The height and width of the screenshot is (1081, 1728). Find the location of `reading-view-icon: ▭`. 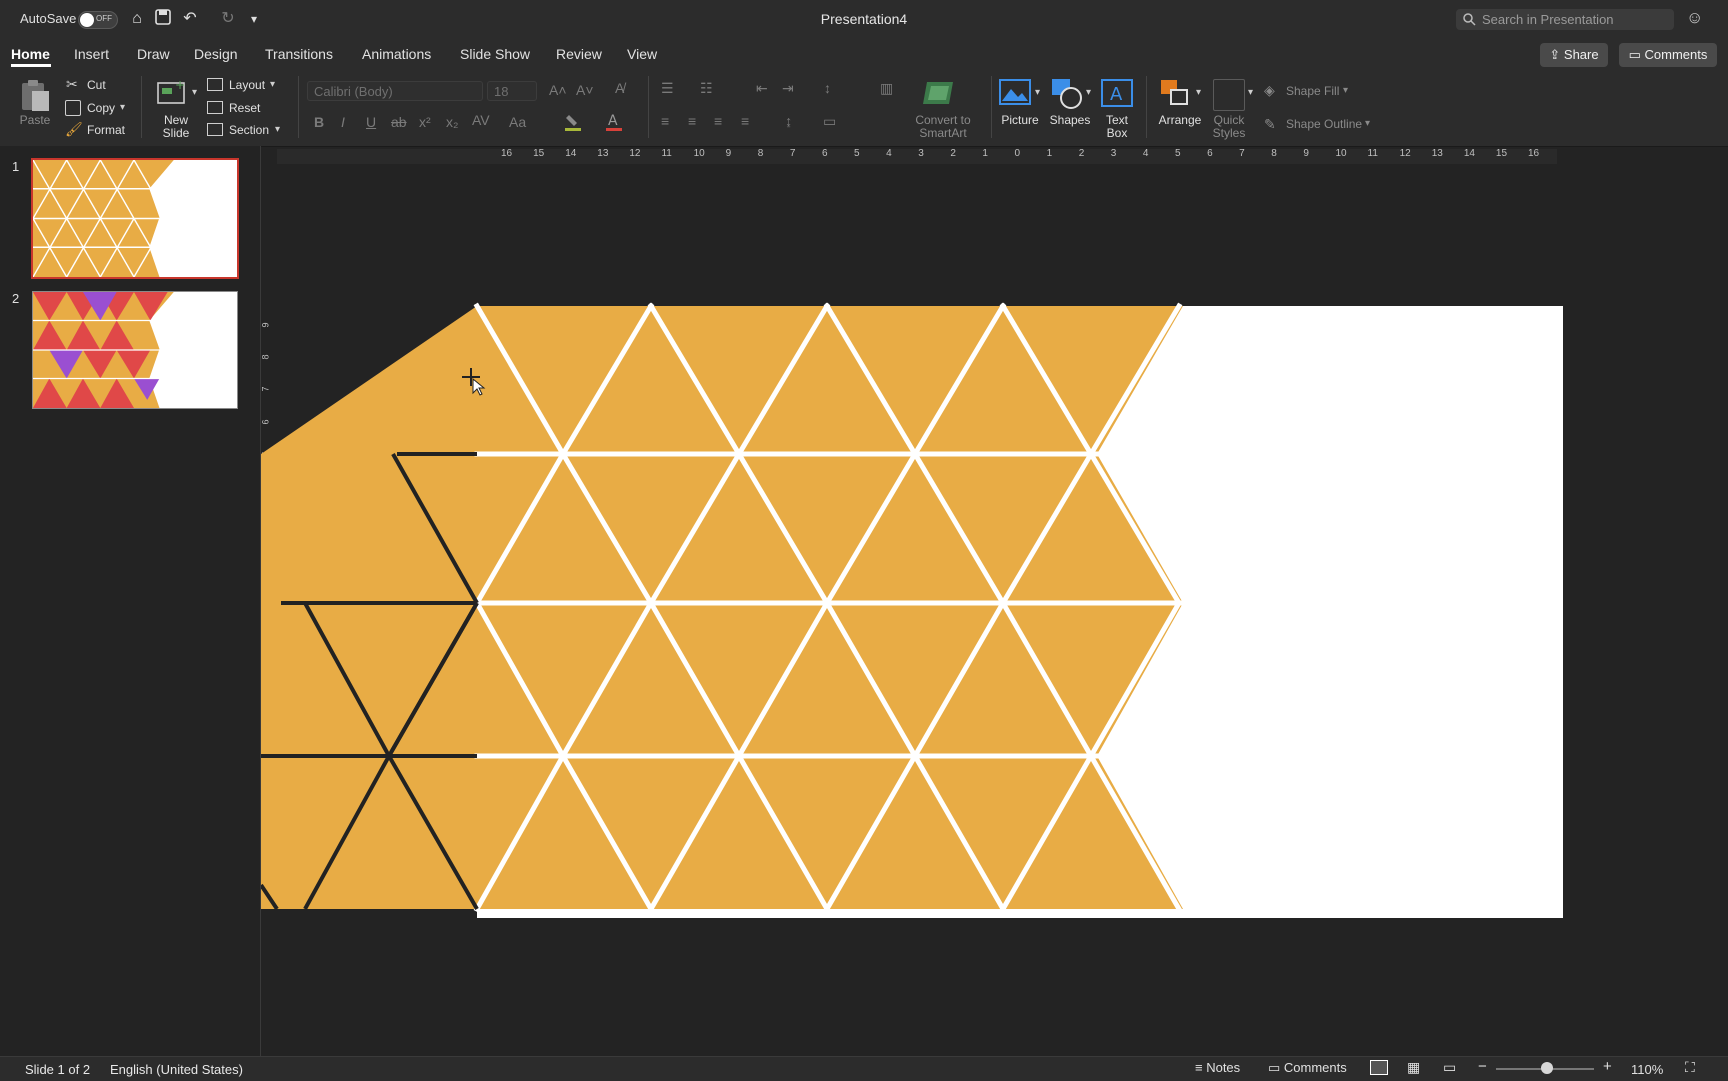

reading-view-icon: ▭ is located at coordinates (1449, 1067).